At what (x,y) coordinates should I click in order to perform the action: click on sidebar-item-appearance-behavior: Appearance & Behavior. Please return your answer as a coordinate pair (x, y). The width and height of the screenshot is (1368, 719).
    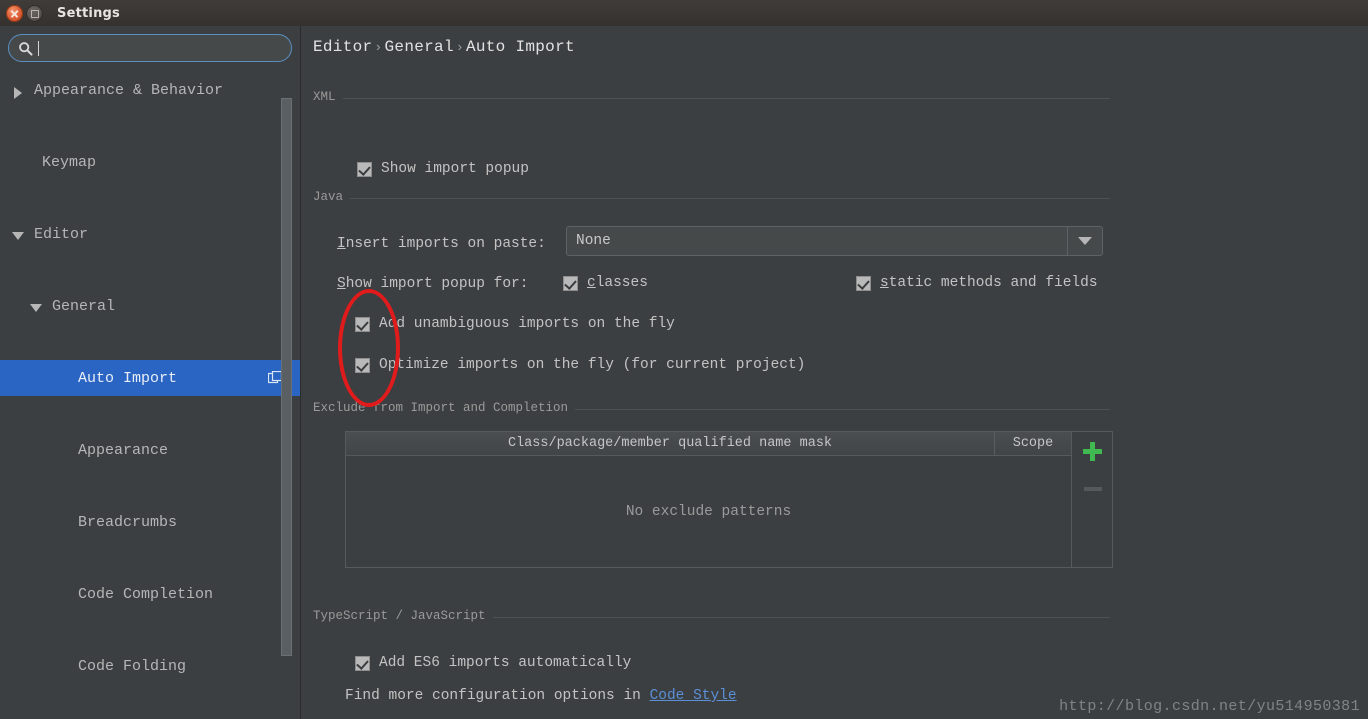
    Looking at the image, I should click on (150, 90).